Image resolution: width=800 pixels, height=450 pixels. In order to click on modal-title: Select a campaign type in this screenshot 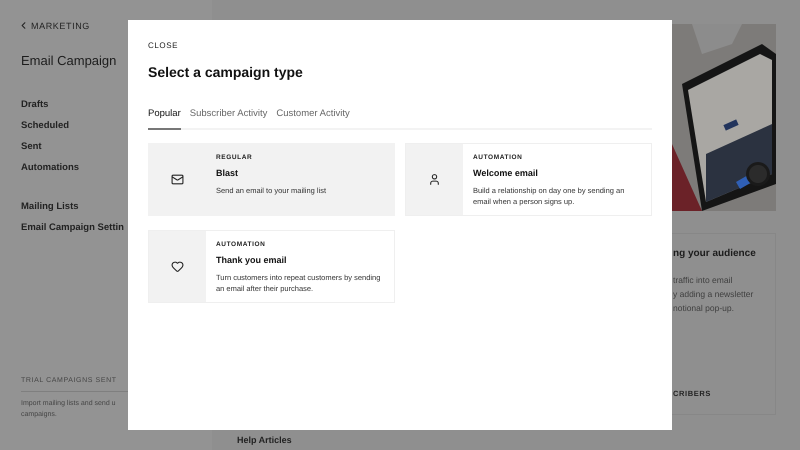, I will do `click(226, 72)`.